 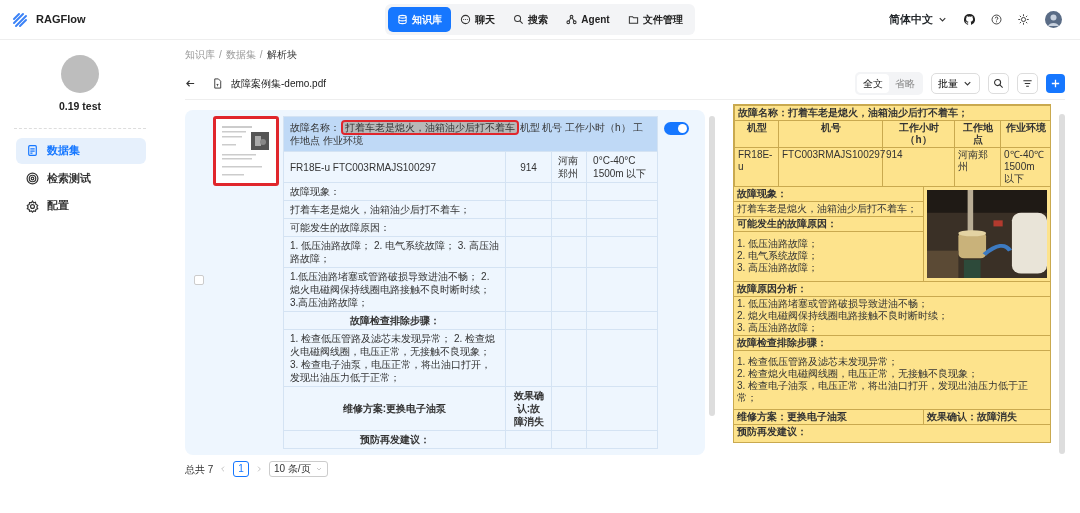 I want to click on table-cell: 可能发生的故障原因：, so click(x=394, y=227).